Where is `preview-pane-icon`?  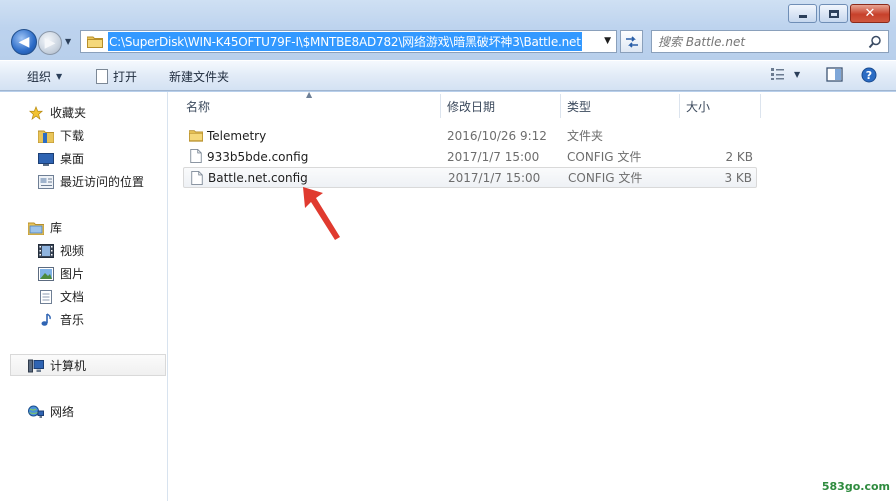
preview-pane-icon is located at coordinates (834, 74).